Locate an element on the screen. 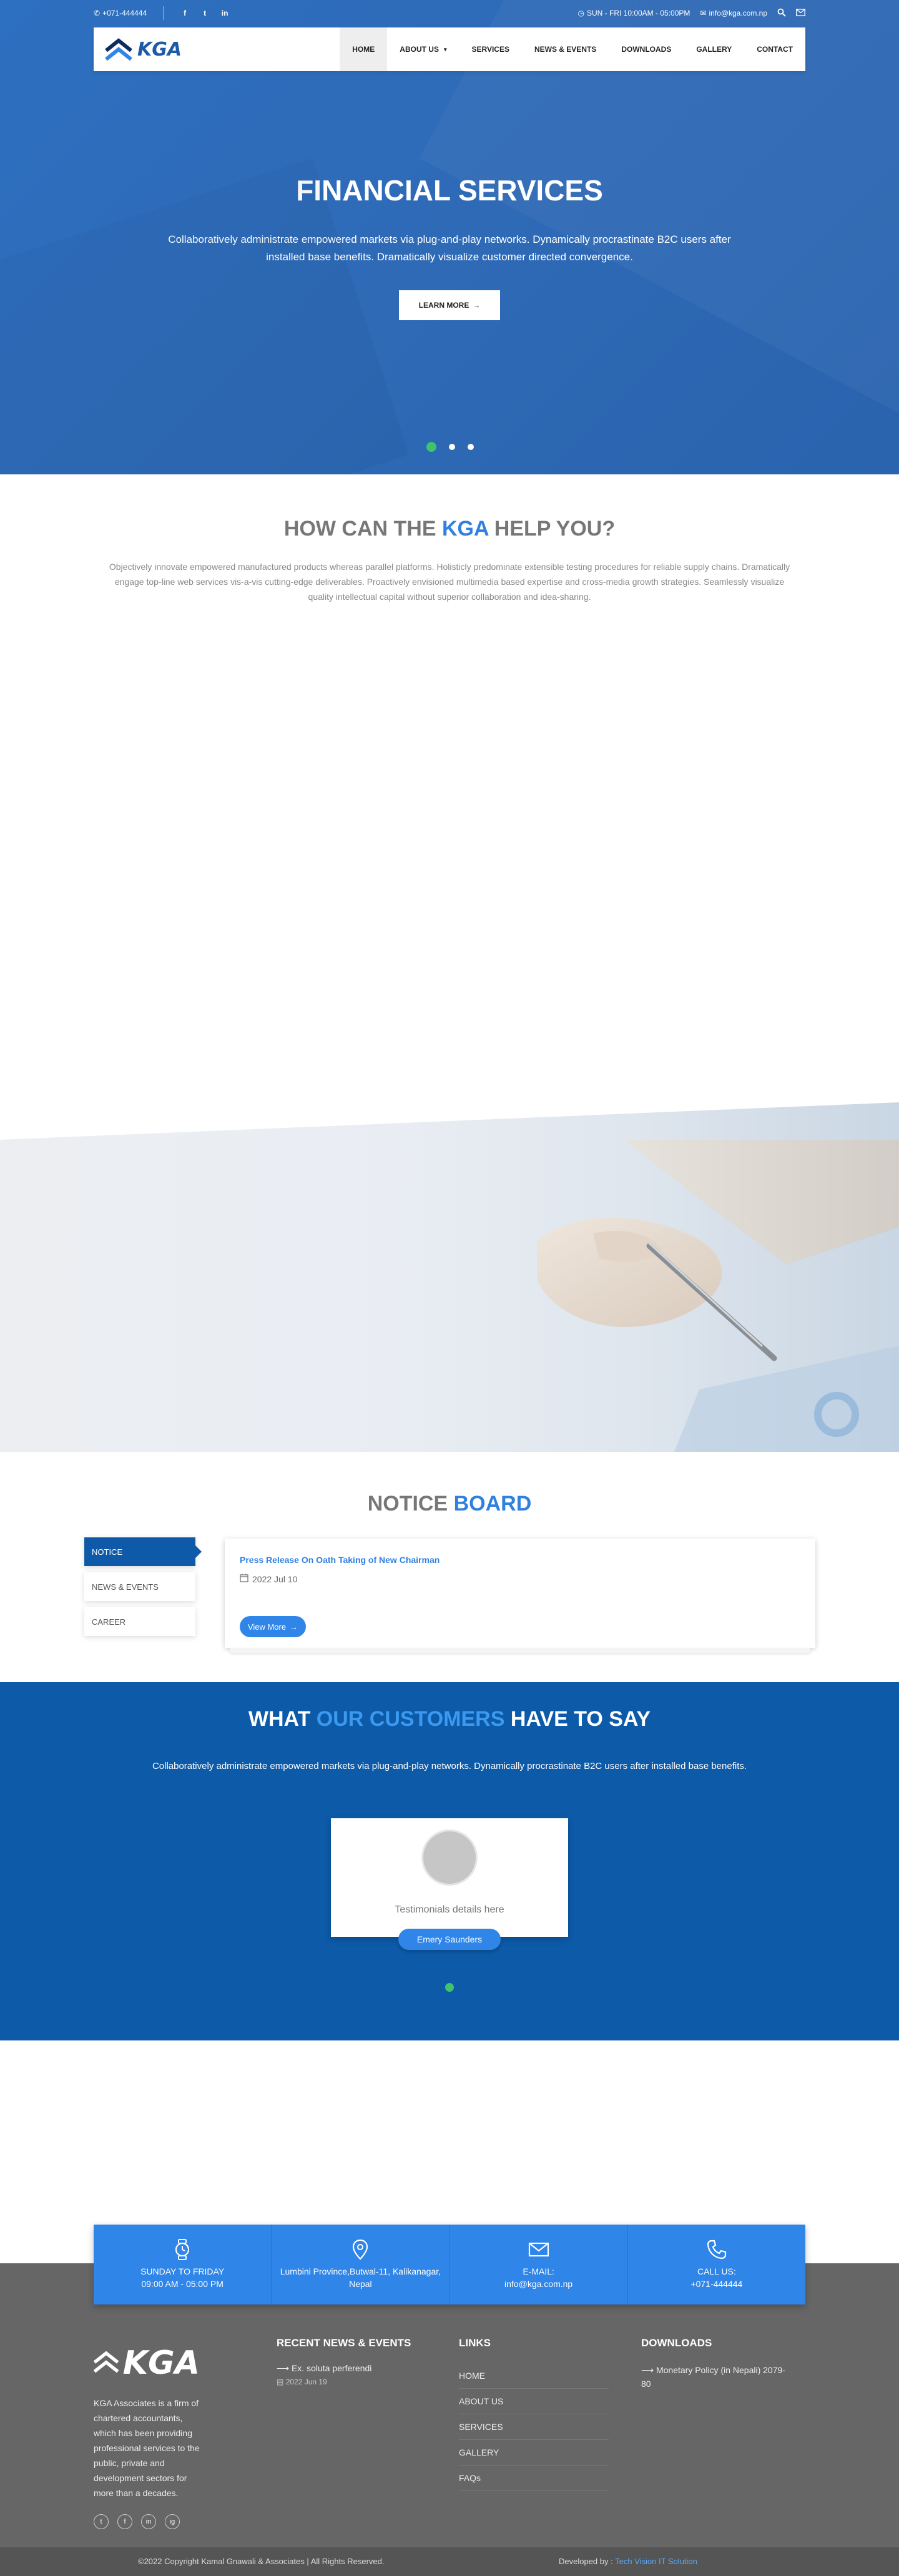 This screenshot has width=899, height=2576. top-email: ✉ info@kga.com.np is located at coordinates (734, 13).